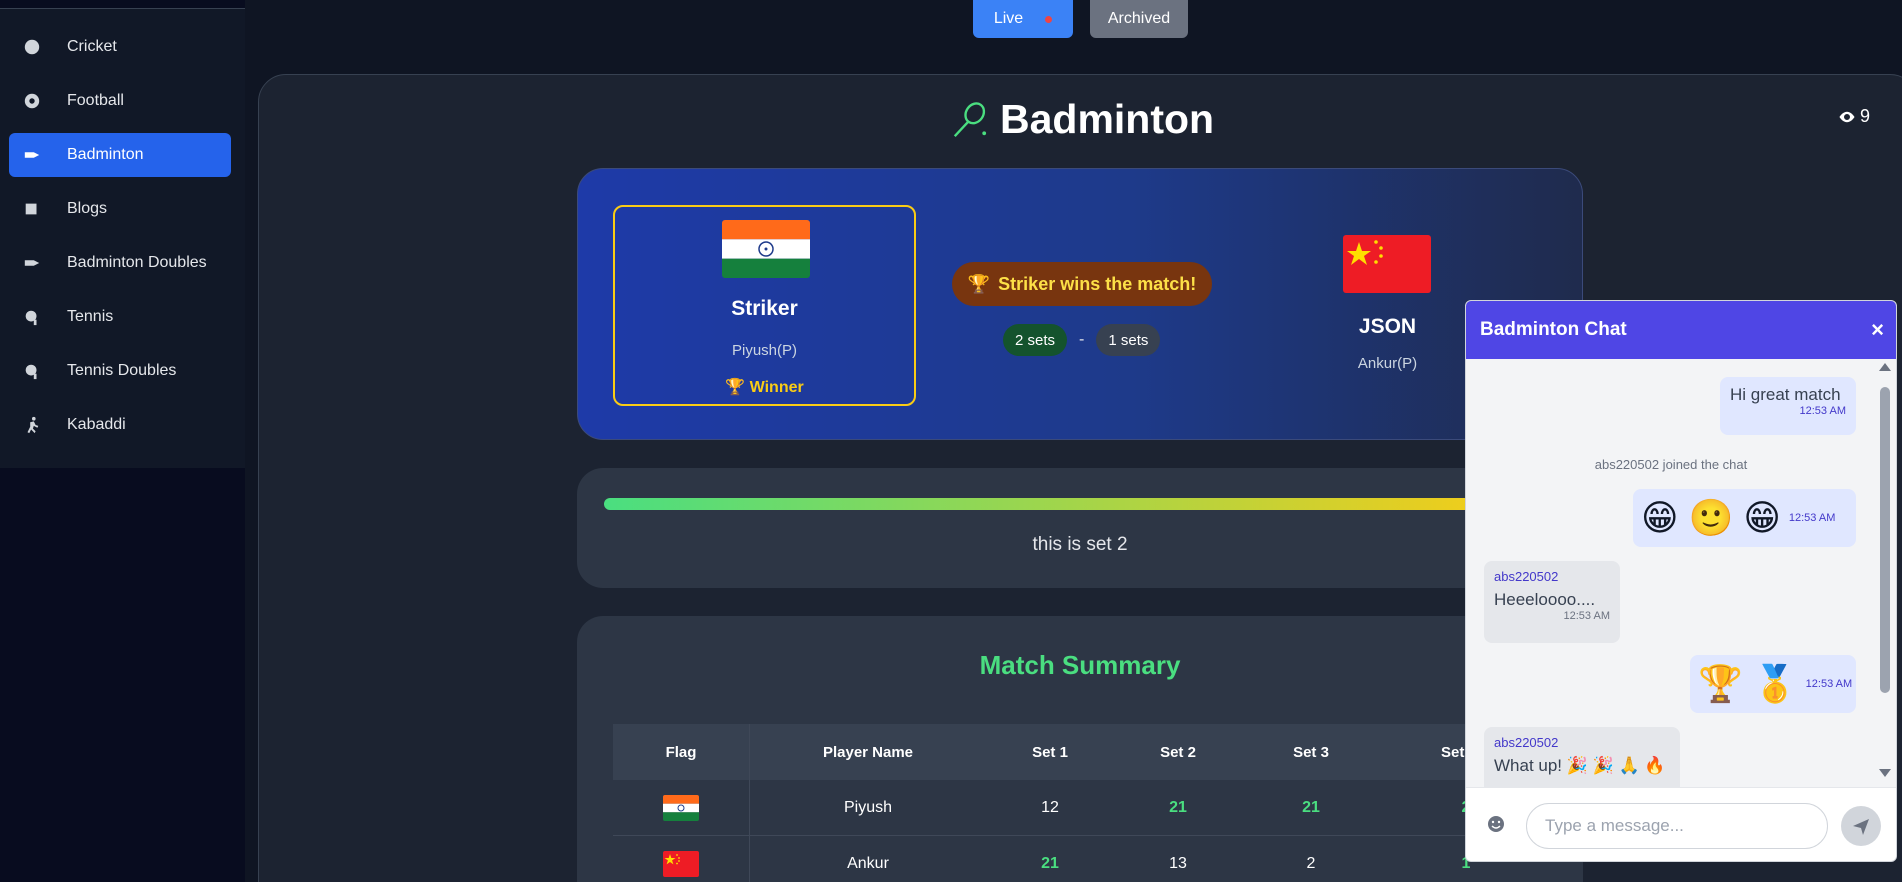  What do you see at coordinates (1128, 340) in the screenshot?
I see `player2-sets: 1 sets` at bounding box center [1128, 340].